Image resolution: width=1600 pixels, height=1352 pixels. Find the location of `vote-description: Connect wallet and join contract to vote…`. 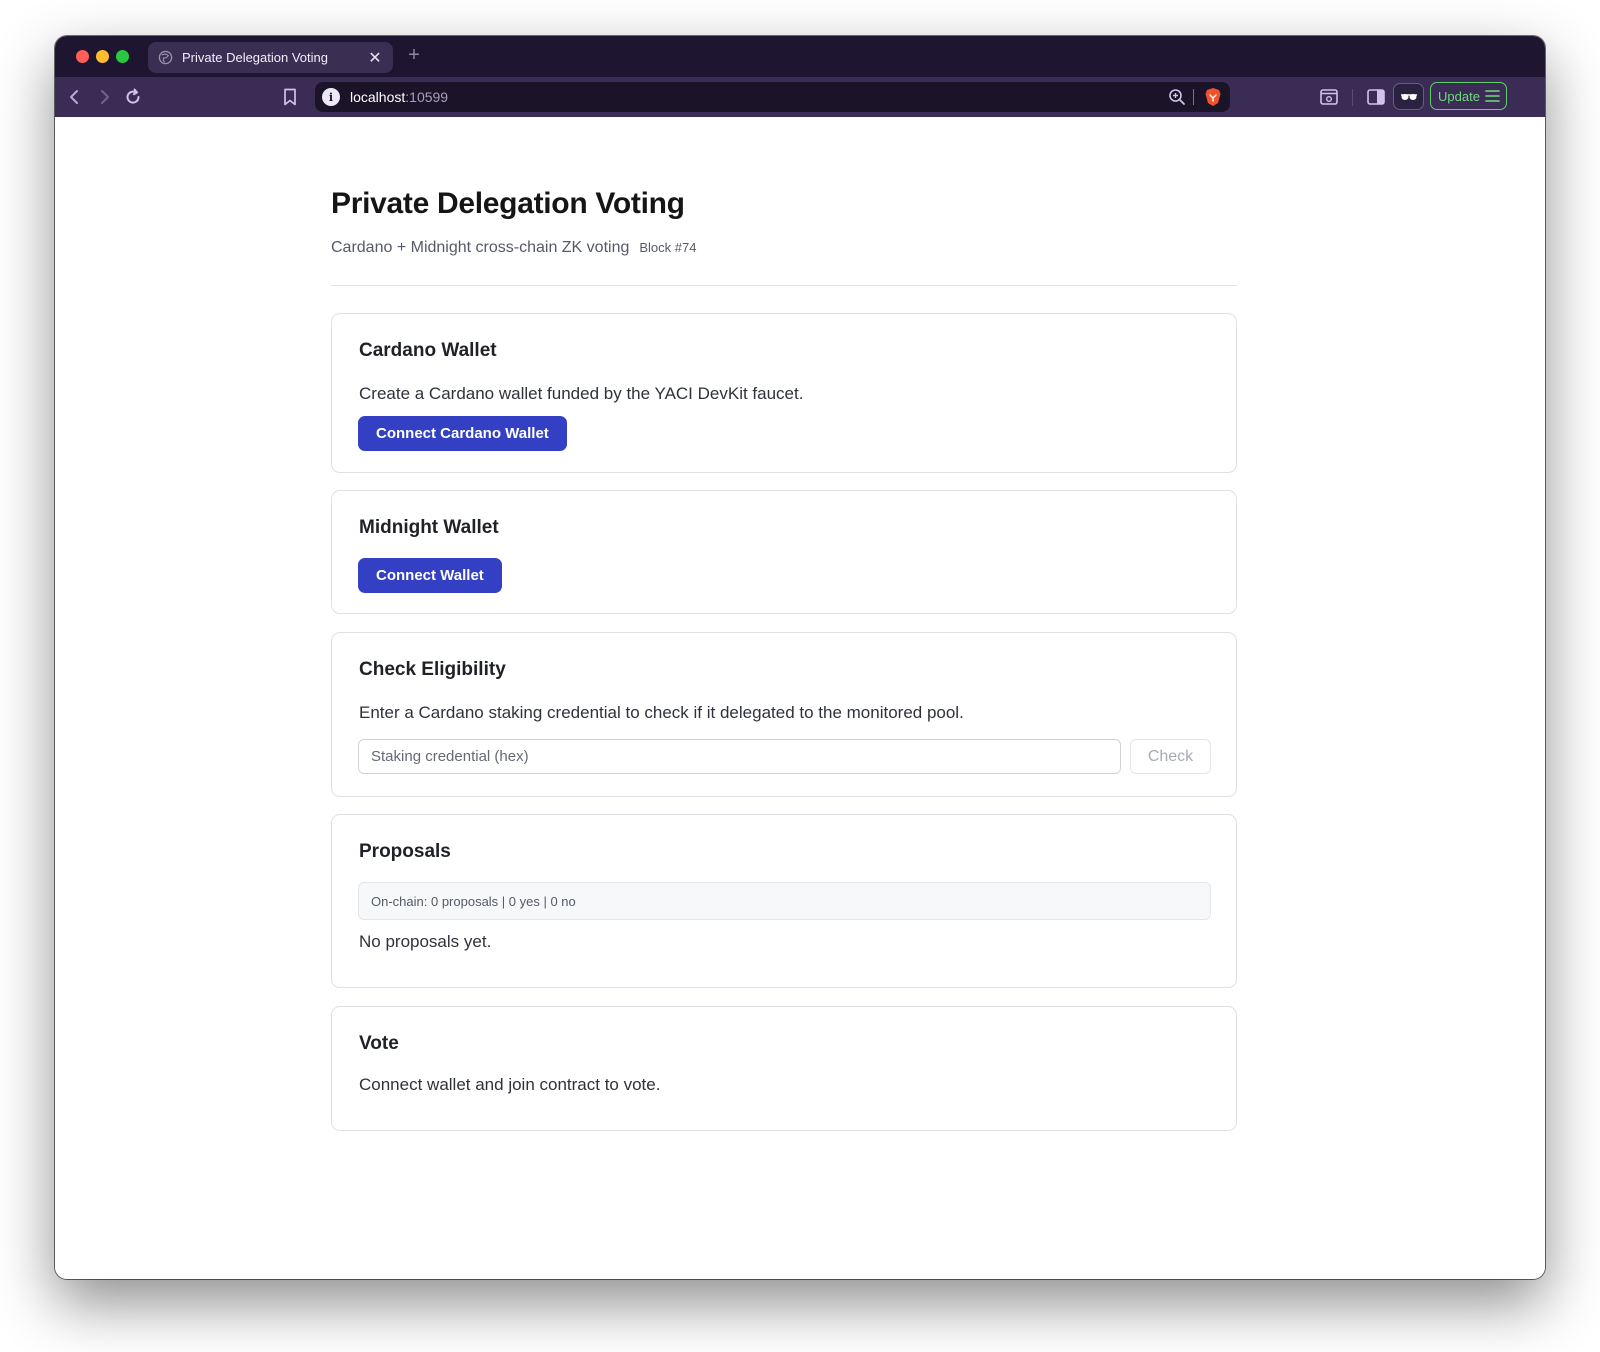

vote-description: Connect wallet and join contract to vote… is located at coordinates (510, 1084).